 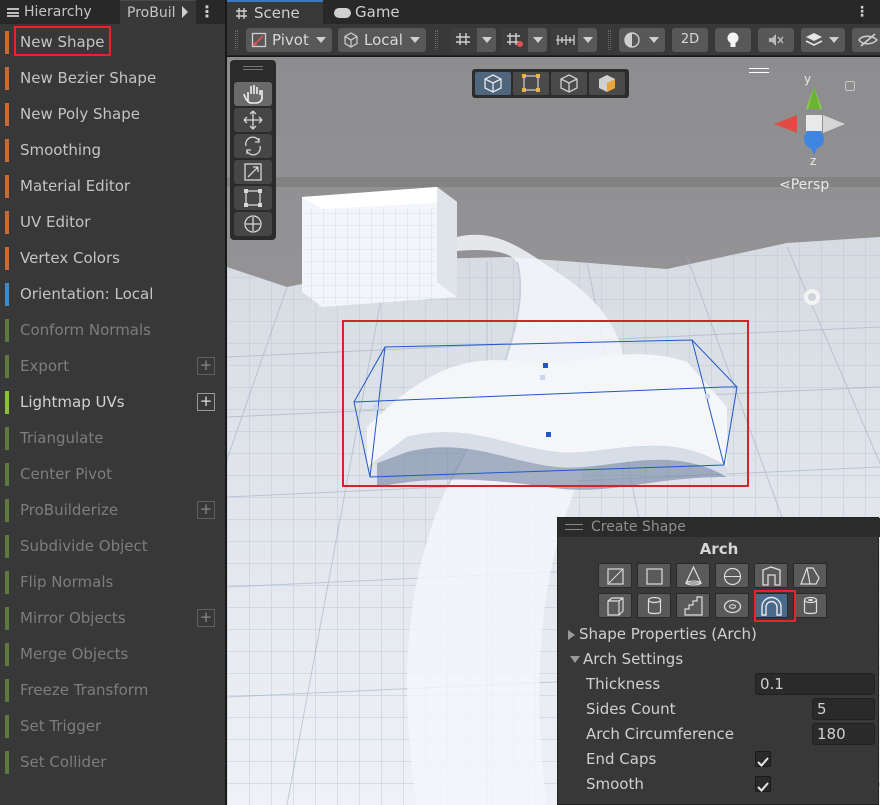 What do you see at coordinates (60, 12) in the screenshot?
I see `tab-hierarchy: Hierarchy` at bounding box center [60, 12].